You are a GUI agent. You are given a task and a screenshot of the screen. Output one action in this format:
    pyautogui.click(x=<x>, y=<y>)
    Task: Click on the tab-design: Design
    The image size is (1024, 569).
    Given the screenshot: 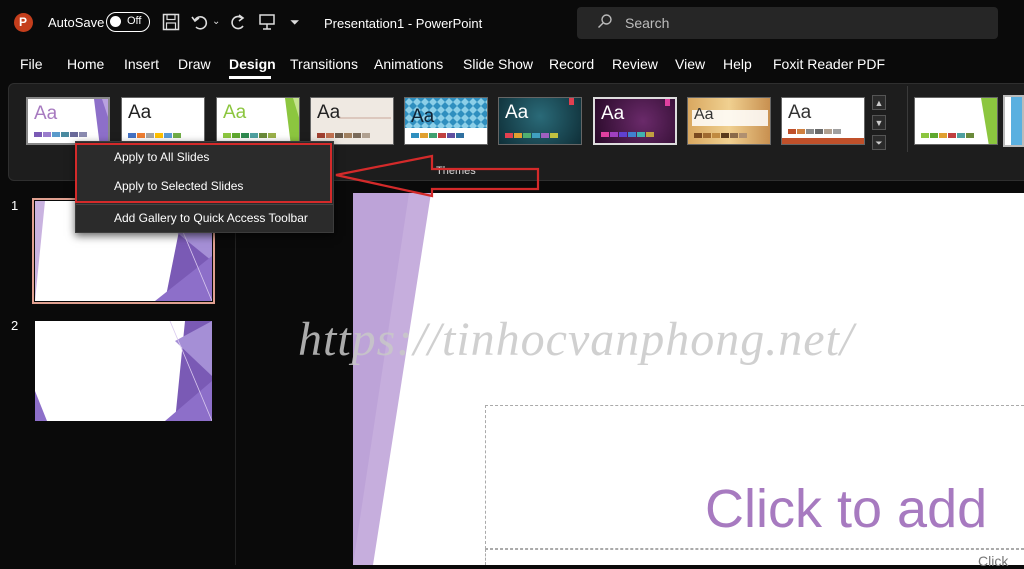 What is the action you would take?
    pyautogui.click(x=252, y=64)
    